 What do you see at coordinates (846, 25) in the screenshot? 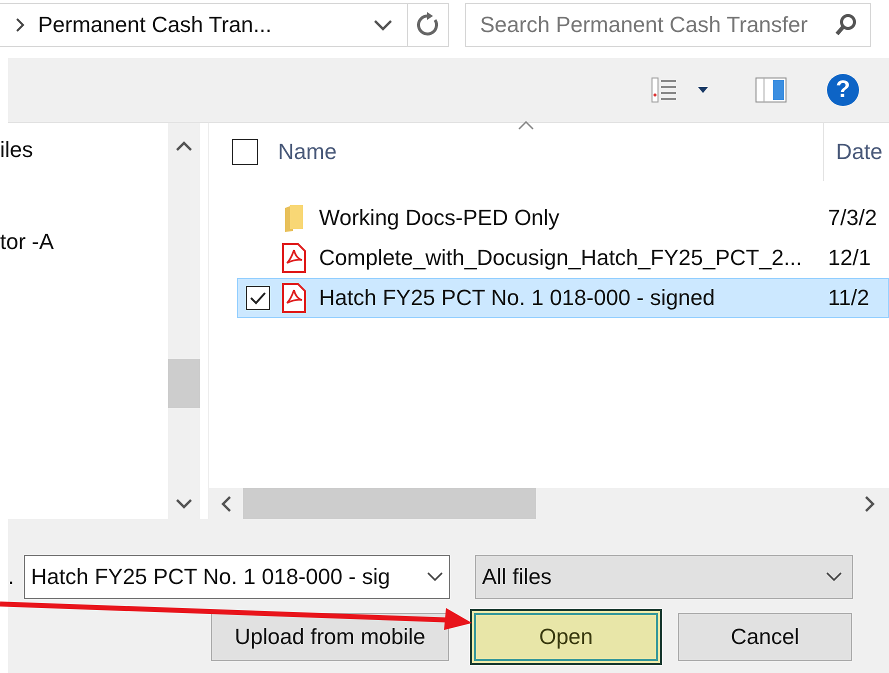
I see `search-icon` at bounding box center [846, 25].